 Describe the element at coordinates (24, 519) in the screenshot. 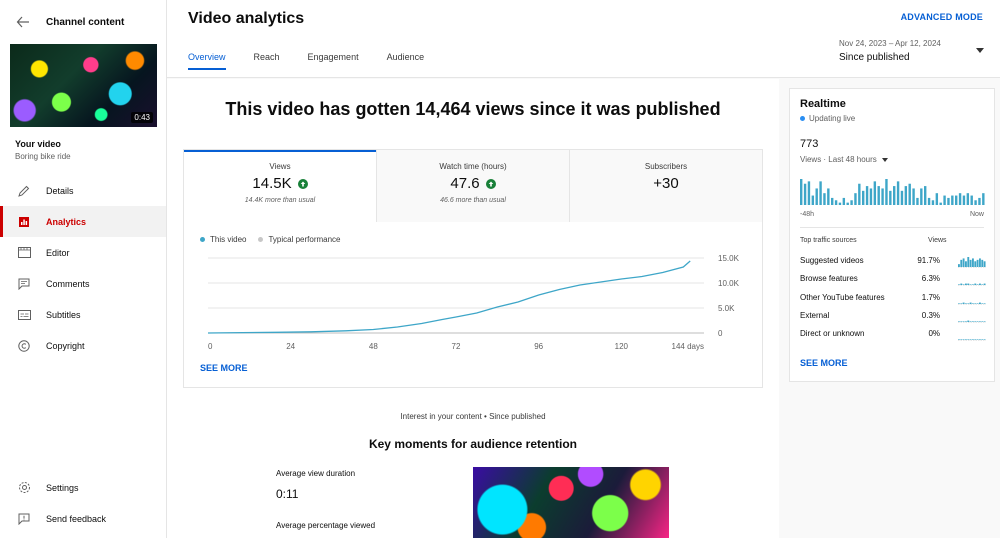

I see `feedback-icon` at that location.